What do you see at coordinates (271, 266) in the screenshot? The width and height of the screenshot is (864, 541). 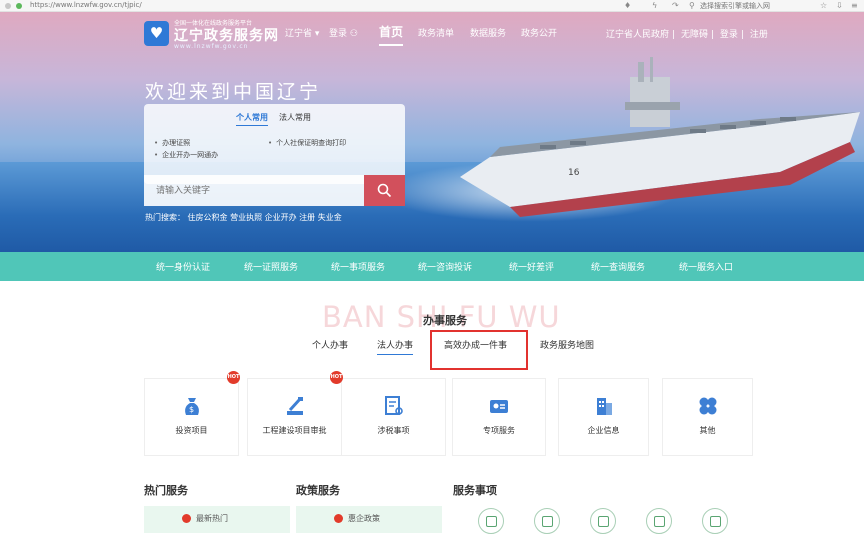 I see `green-nav-item: 统一证照服务` at bounding box center [271, 266].